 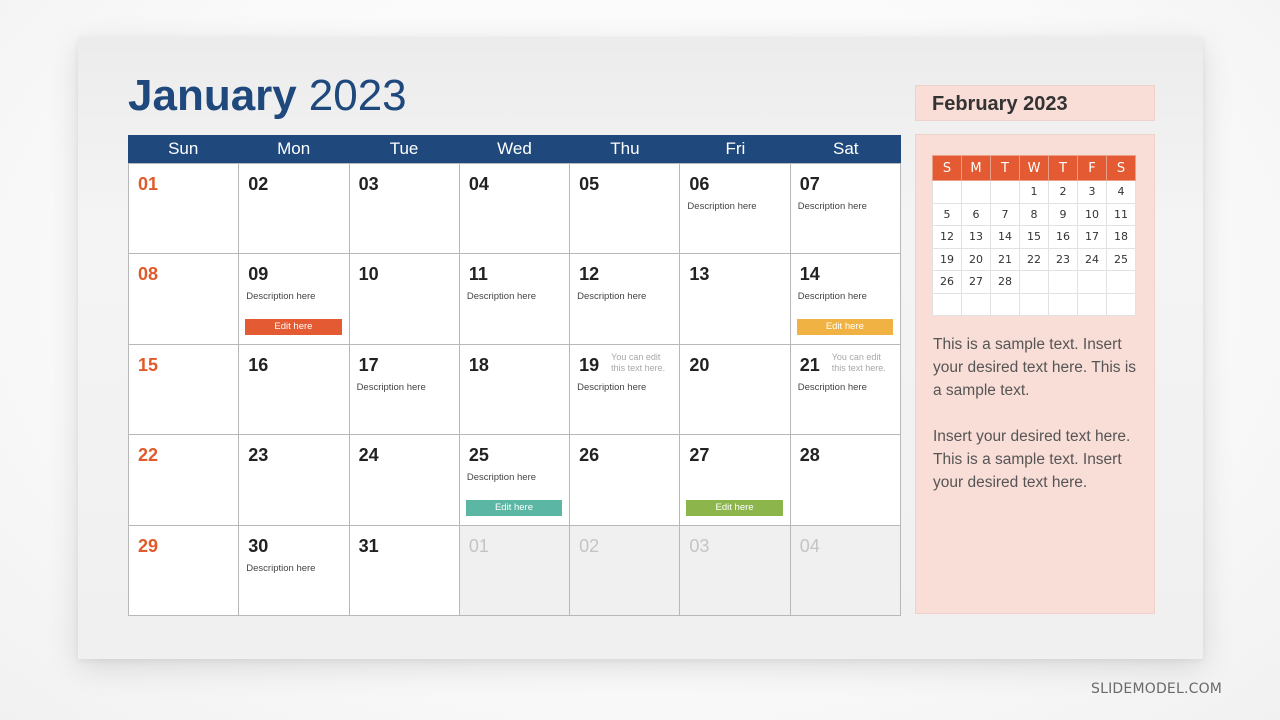 What do you see at coordinates (514, 149) in the screenshot?
I see `weekday-header: Sun Mon Tue Wed Thu Fri Sat` at bounding box center [514, 149].